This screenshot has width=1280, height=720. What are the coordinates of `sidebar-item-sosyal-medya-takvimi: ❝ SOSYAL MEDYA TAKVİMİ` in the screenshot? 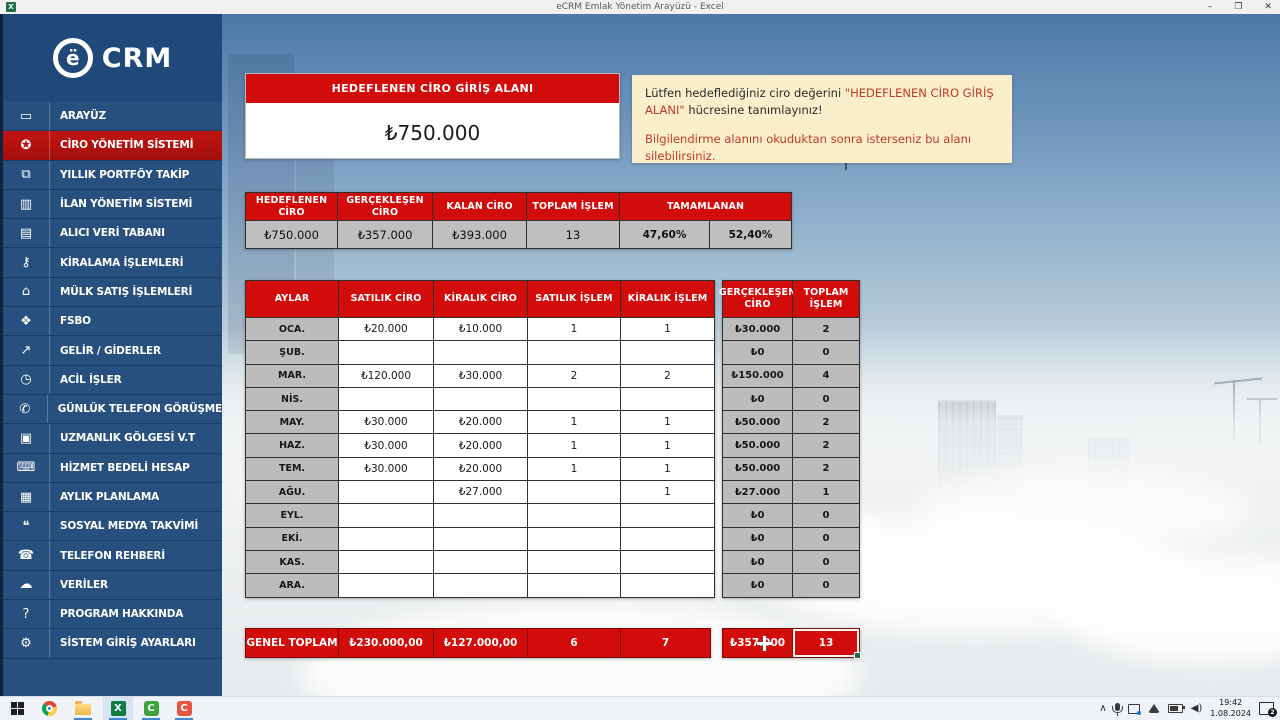 It's located at (112, 527).